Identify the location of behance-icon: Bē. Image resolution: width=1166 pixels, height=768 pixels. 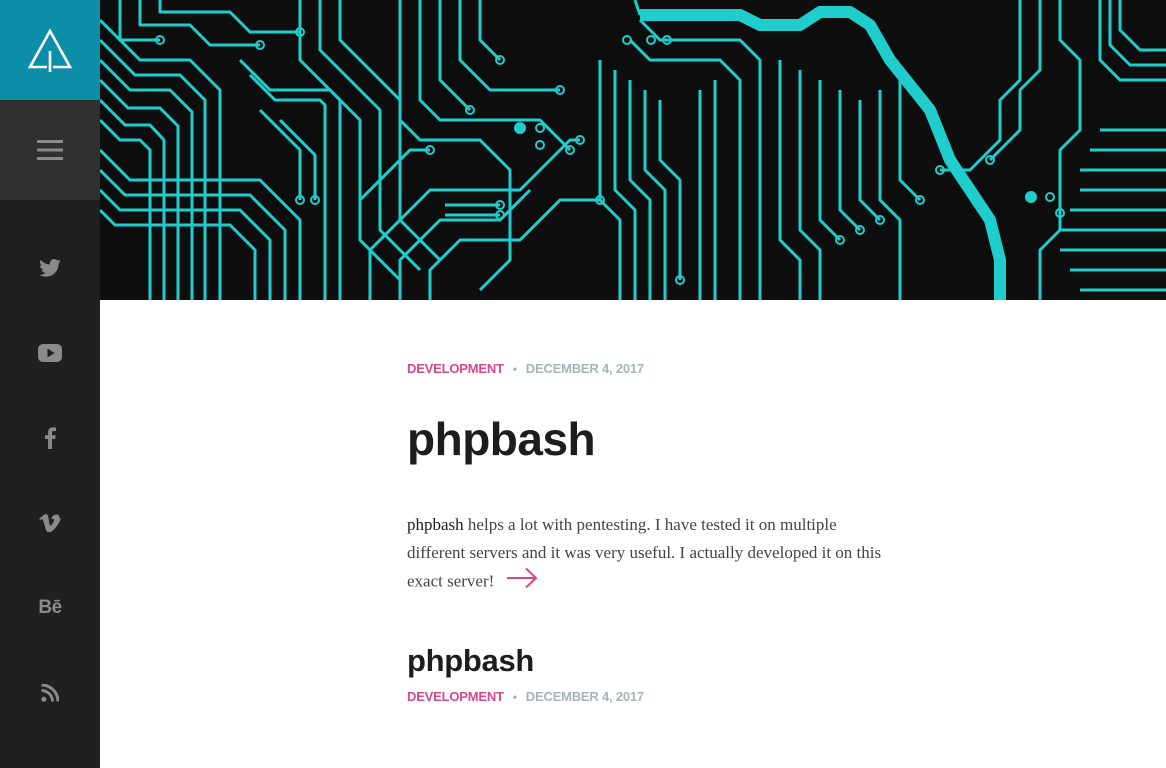
(50, 607).